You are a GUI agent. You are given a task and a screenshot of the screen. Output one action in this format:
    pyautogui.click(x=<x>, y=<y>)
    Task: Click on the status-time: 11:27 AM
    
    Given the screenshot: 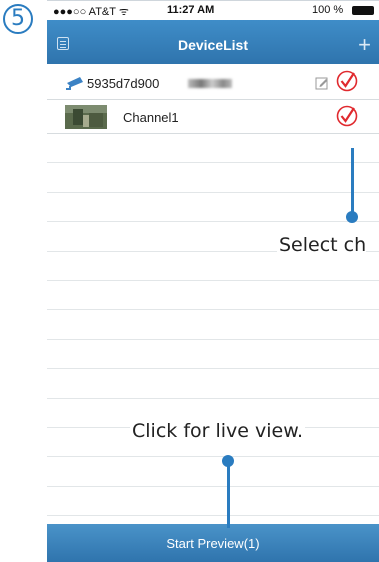 What is the action you would take?
    pyautogui.click(x=191, y=10)
    